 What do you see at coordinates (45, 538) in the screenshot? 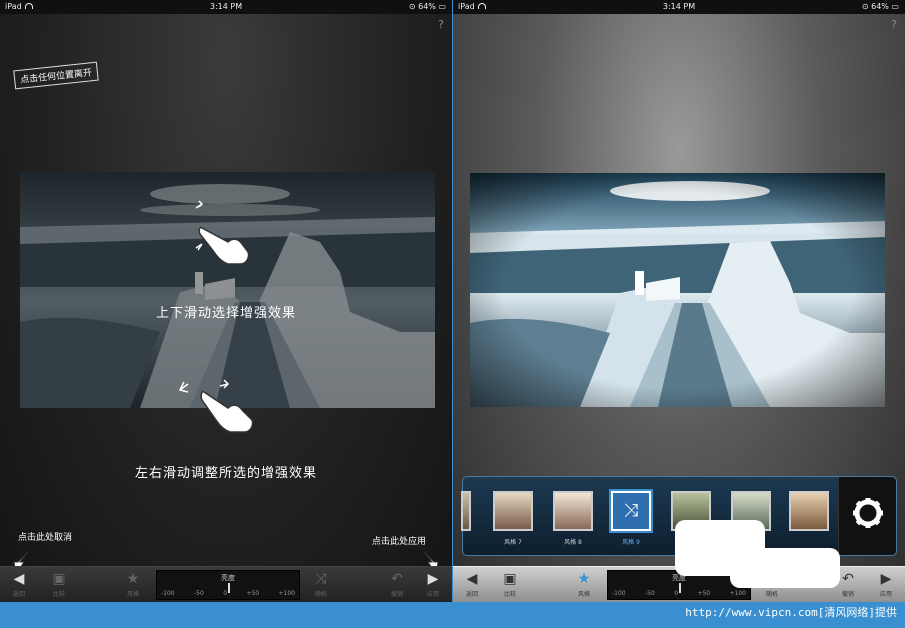
I see `cancel-note: 点击此处取消` at bounding box center [45, 538].